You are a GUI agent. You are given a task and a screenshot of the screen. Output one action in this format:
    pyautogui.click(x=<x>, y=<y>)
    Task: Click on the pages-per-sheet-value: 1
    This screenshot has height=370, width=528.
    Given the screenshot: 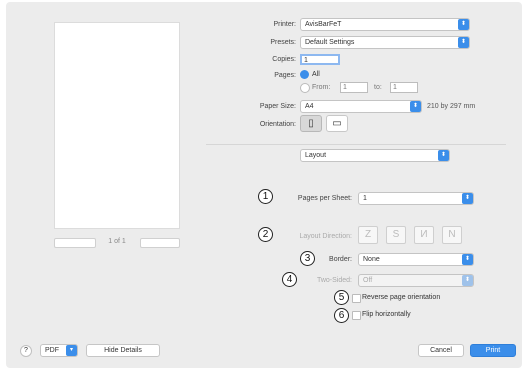 What is the action you would take?
    pyautogui.click(x=365, y=198)
    